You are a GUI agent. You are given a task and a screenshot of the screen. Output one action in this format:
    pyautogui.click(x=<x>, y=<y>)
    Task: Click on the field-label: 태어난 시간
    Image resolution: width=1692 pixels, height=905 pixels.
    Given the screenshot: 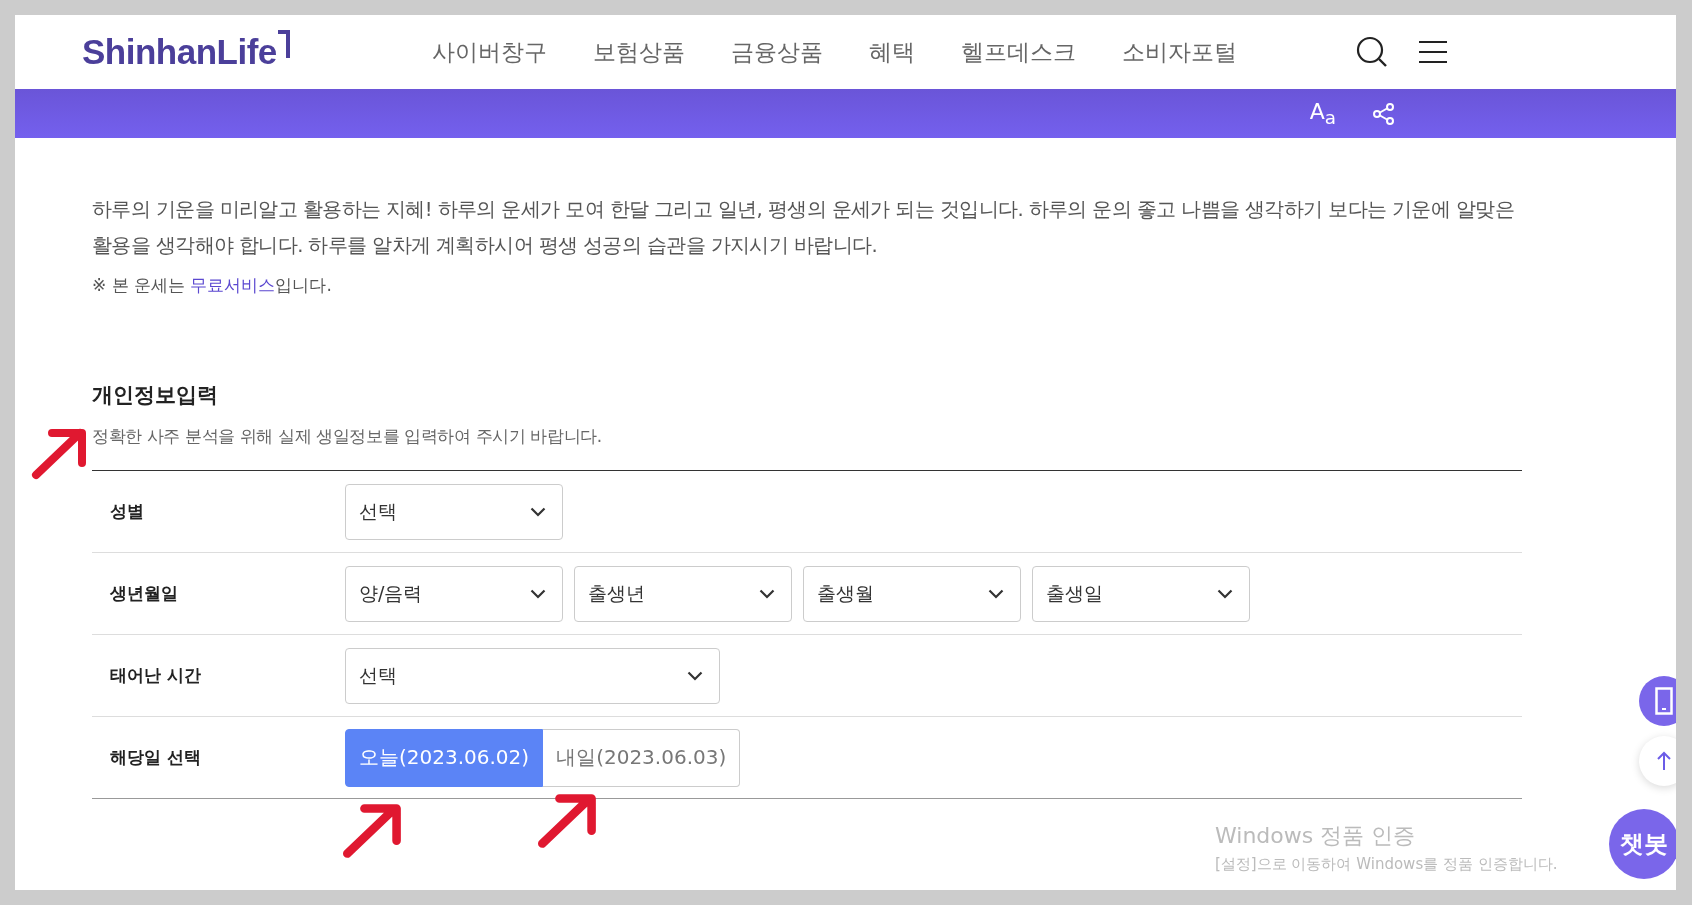 What is the action you would take?
    pyautogui.click(x=155, y=675)
    